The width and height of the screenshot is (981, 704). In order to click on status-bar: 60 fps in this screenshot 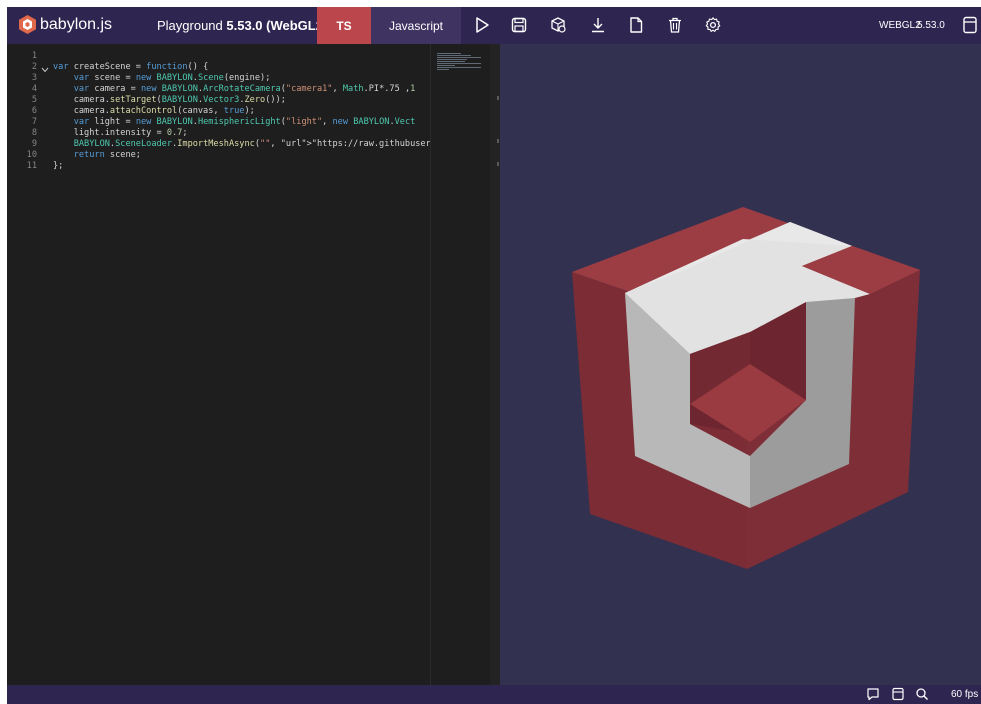, I will do `click(494, 694)`.